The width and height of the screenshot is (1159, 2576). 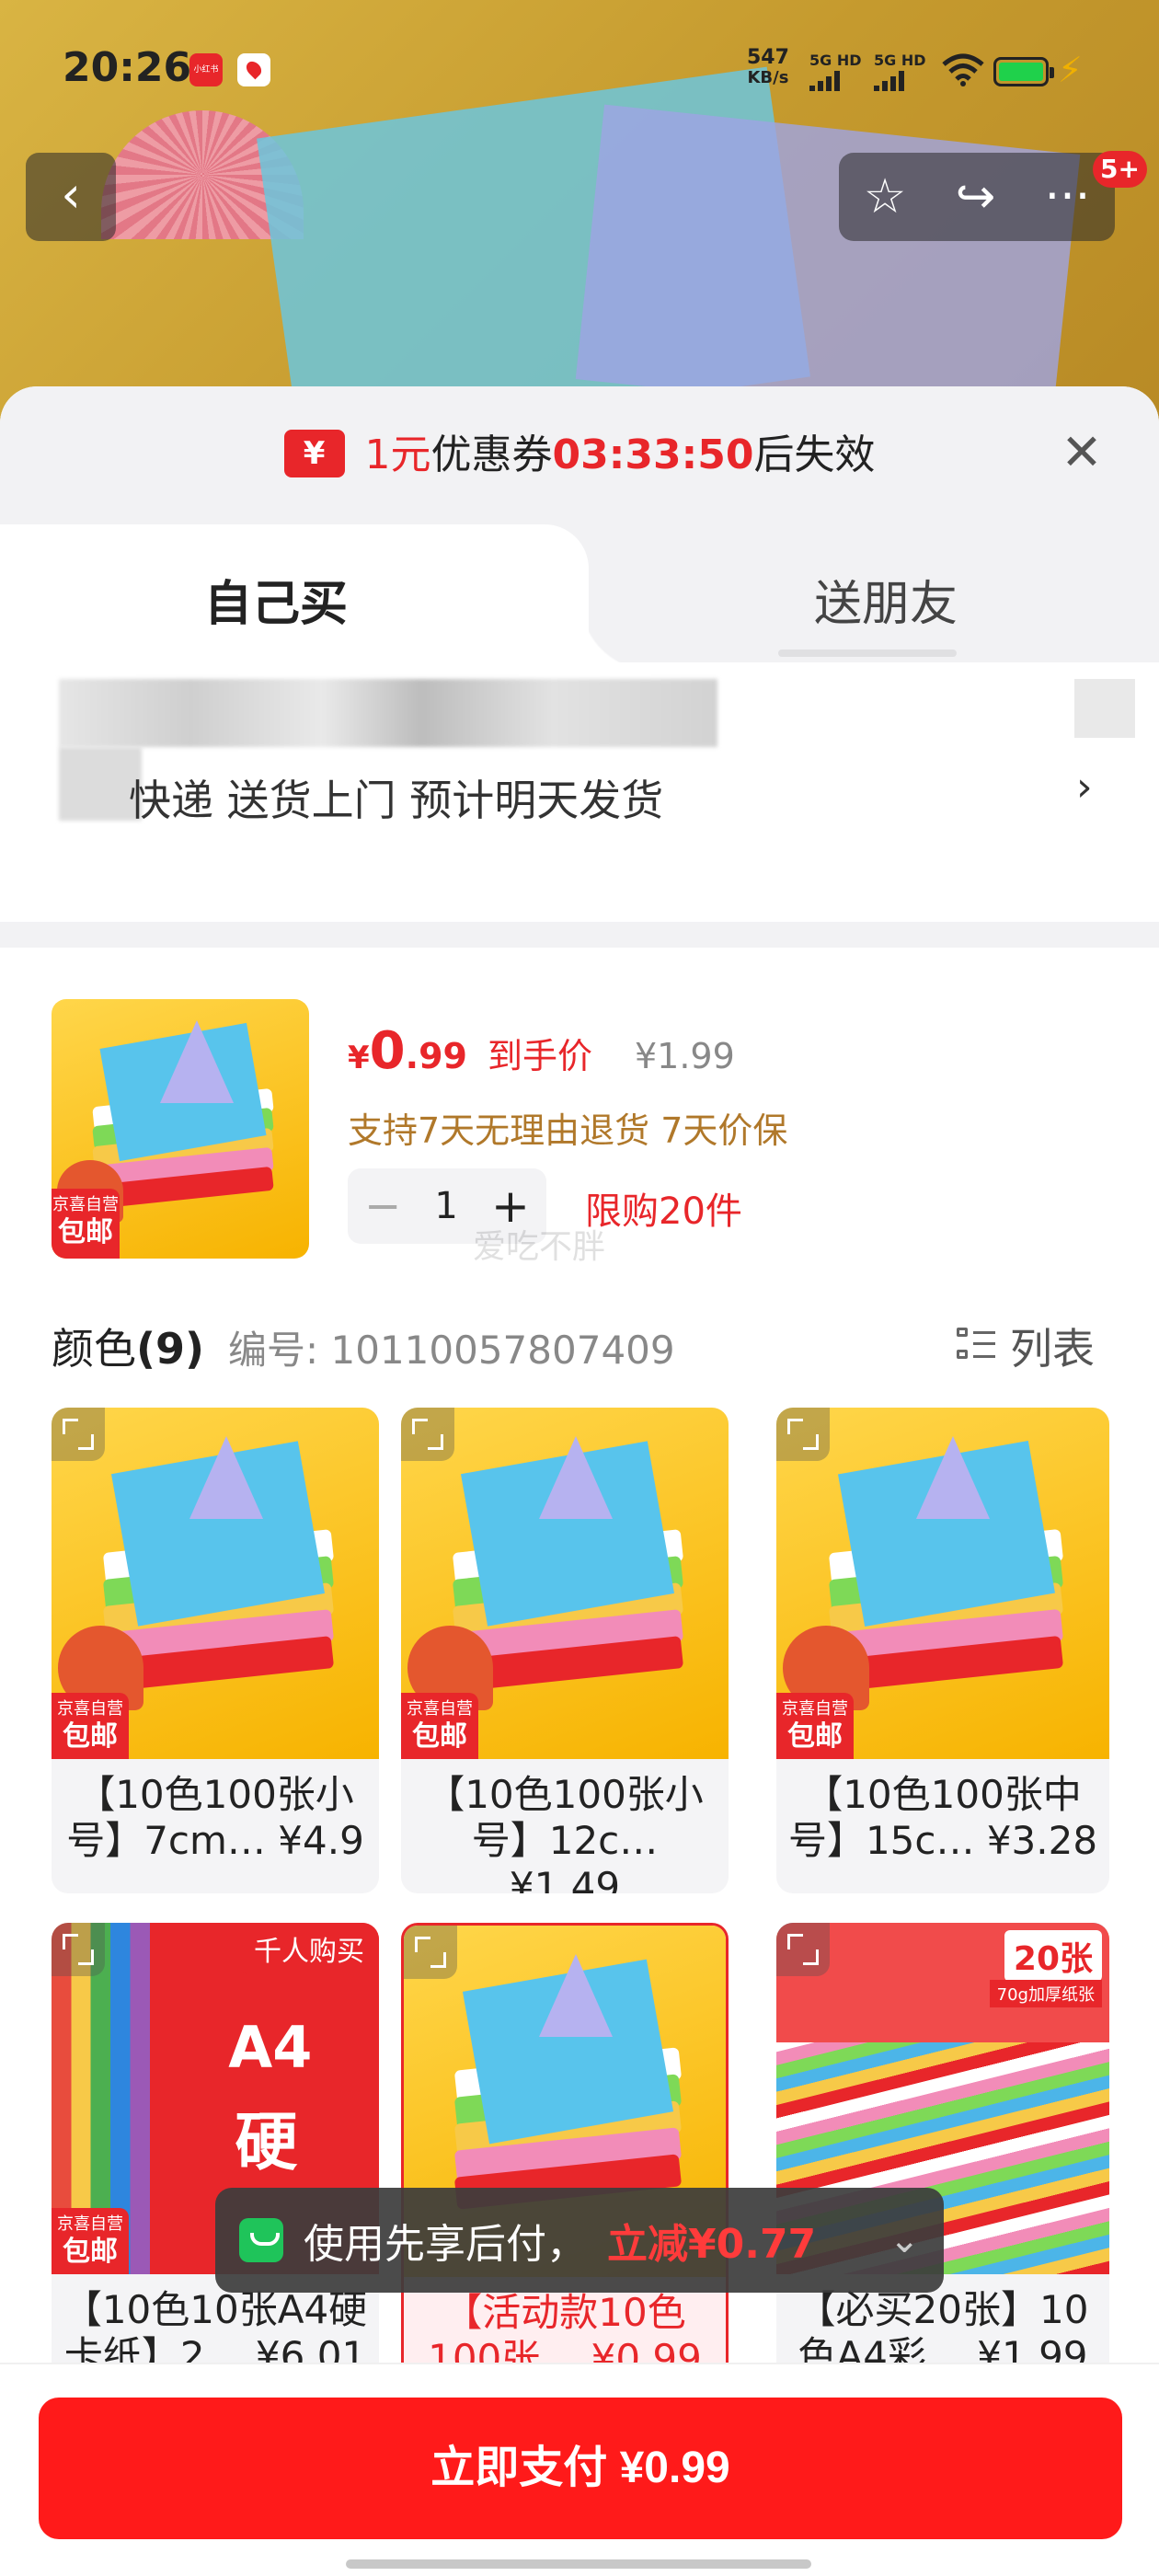 I want to click on pay-now-button: 立即支付 ¥0.99, so click(x=580, y=2468).